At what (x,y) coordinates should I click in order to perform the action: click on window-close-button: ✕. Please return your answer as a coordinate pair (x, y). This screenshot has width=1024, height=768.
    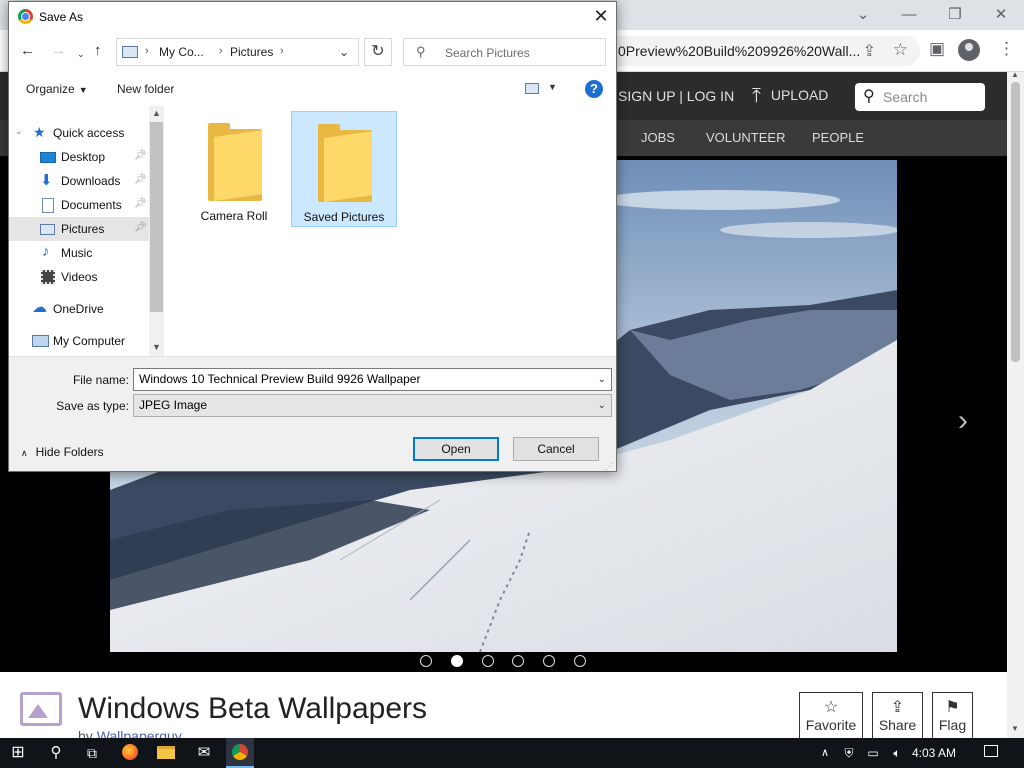
    Looking at the image, I should click on (1001, 15).